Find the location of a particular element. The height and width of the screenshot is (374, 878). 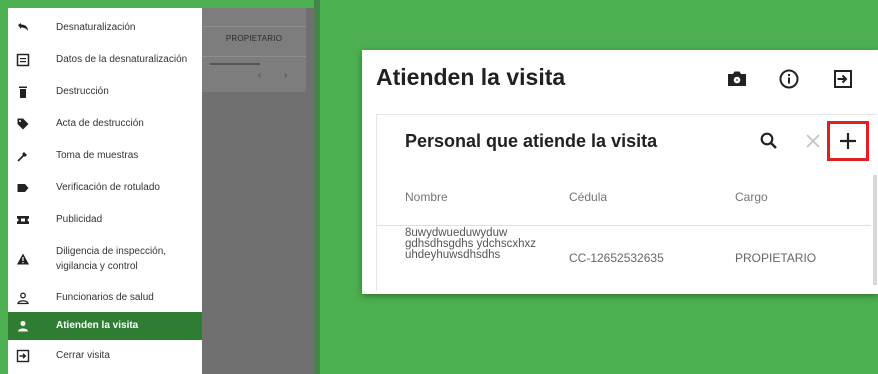

overlay-edge is located at coordinates (317, 187).